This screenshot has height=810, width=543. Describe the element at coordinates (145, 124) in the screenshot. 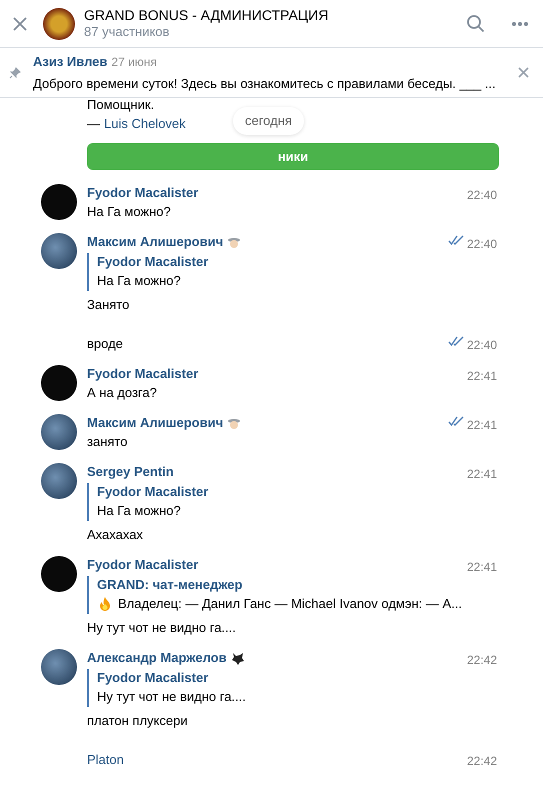

I see `signature-link: Luis Chelovek` at that location.